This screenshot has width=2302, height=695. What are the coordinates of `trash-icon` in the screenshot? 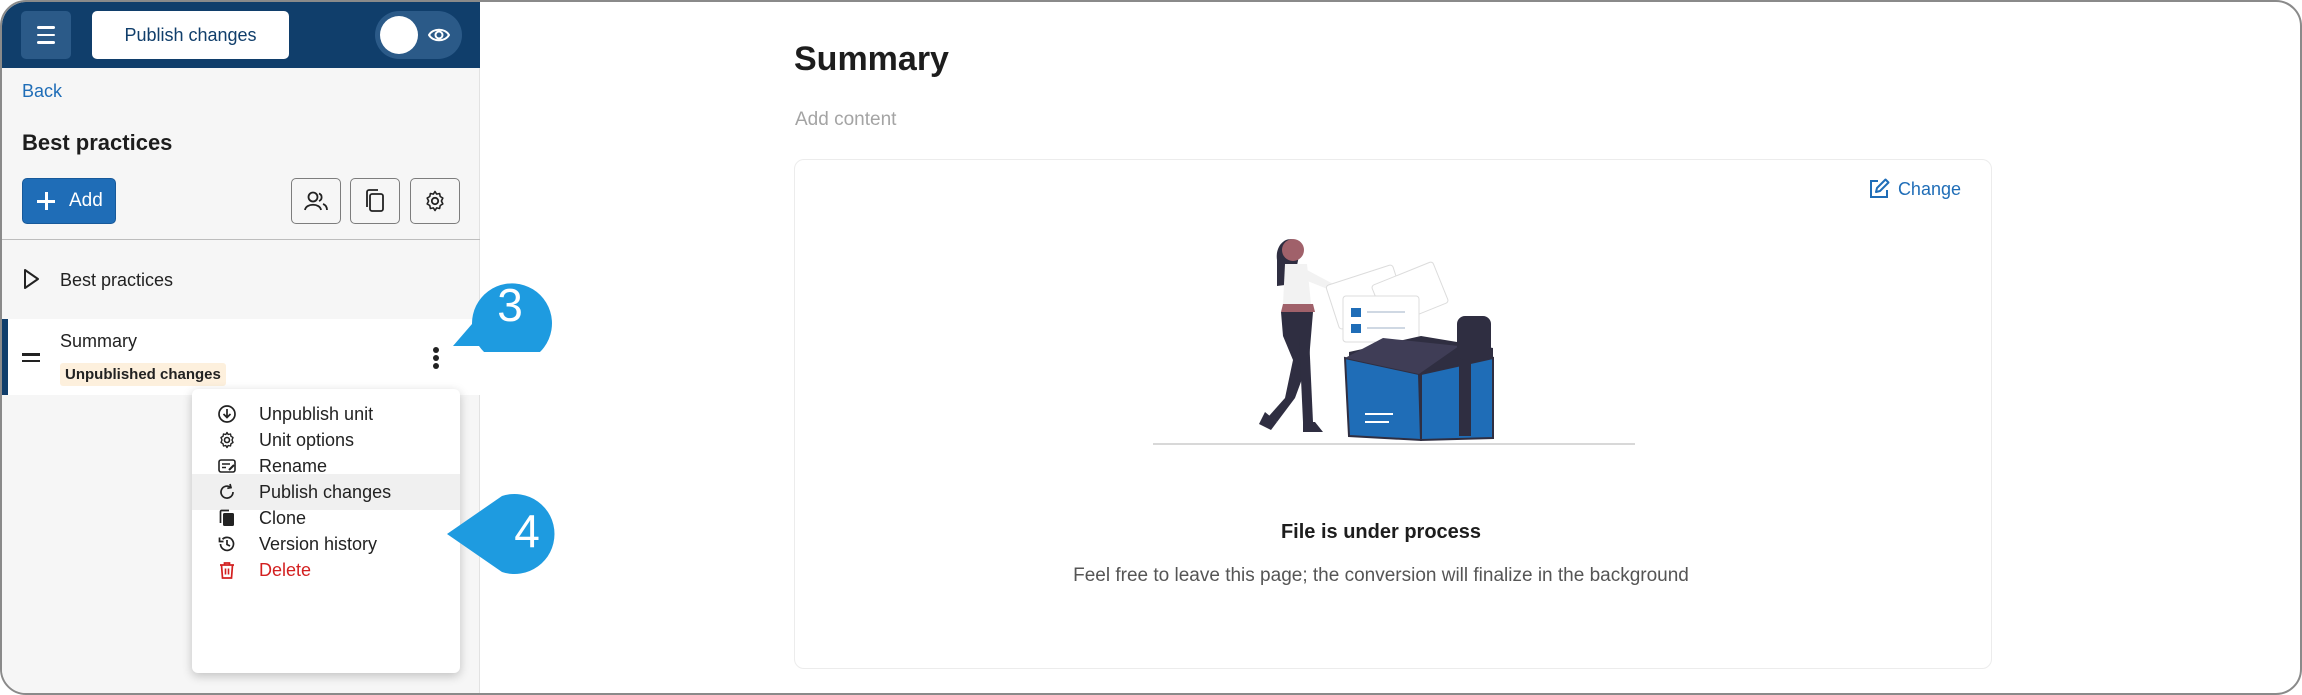 It's located at (227, 570).